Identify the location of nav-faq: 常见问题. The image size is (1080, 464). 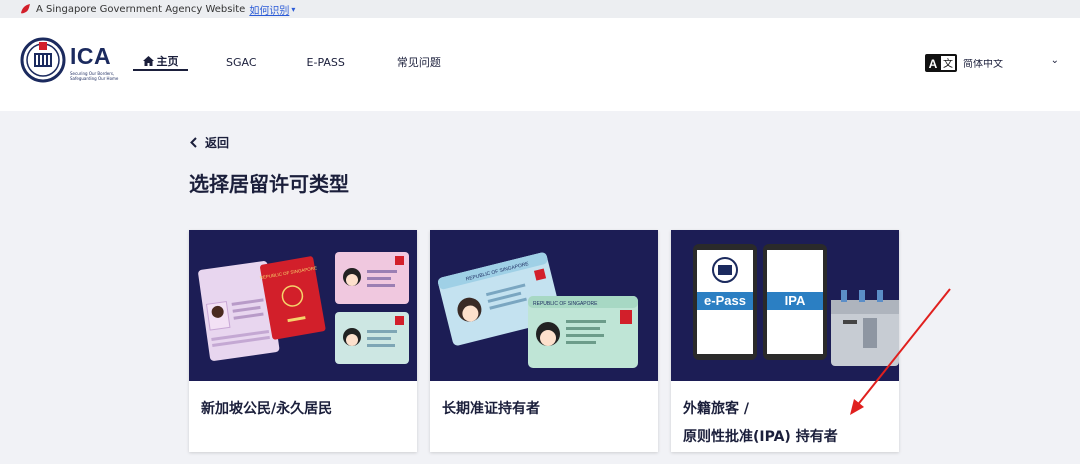
(419, 62).